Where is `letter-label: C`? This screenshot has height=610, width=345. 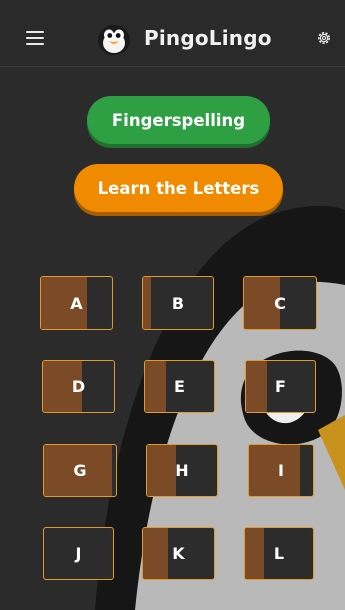 letter-label: C is located at coordinates (280, 303).